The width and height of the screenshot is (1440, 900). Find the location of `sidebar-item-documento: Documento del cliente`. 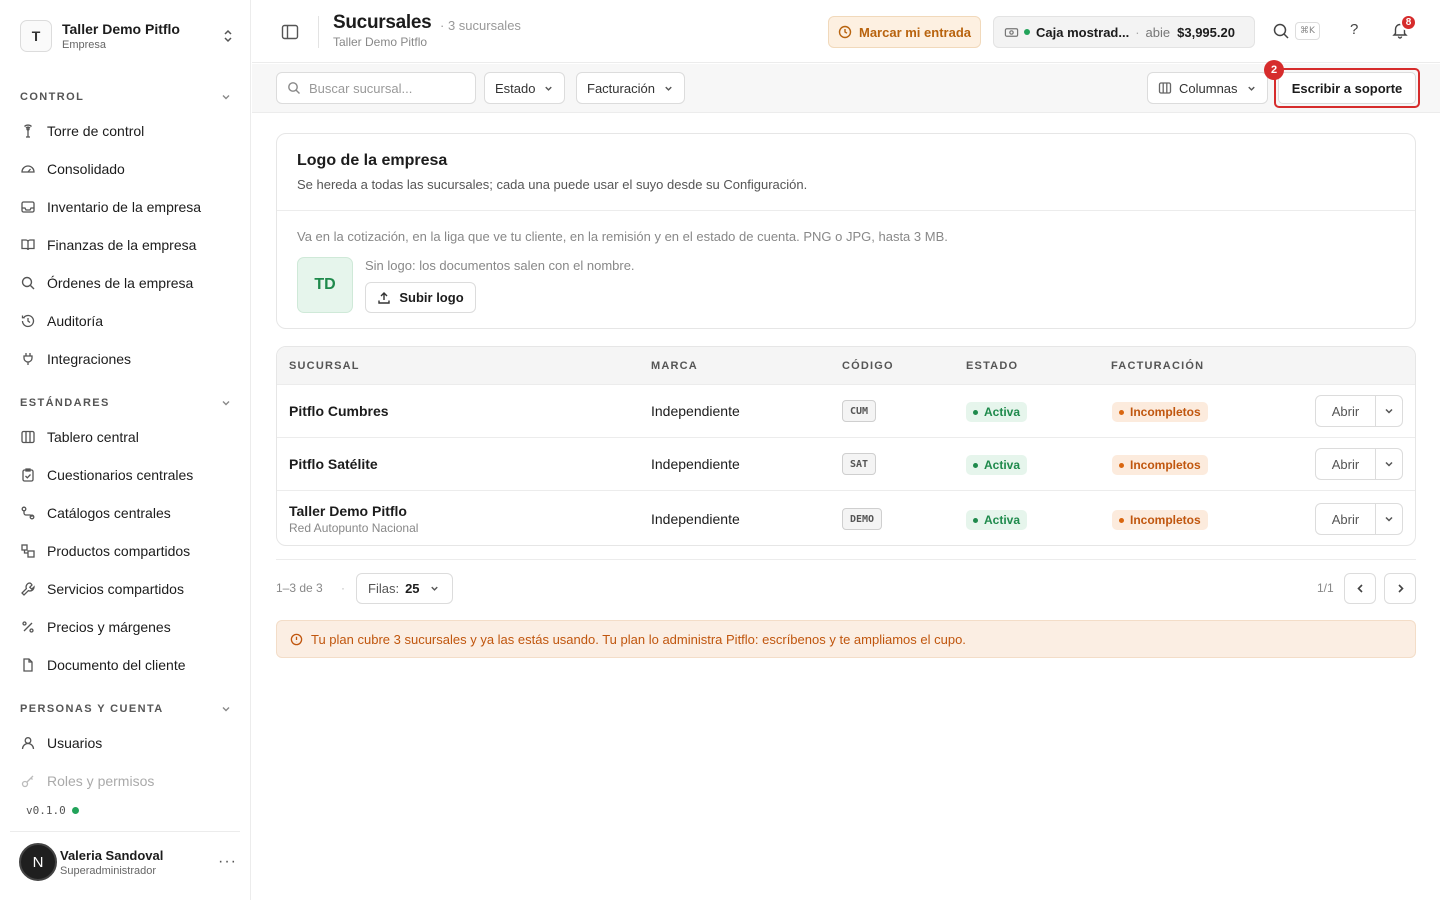

sidebar-item-documento: Documento del cliente is located at coordinates (128, 665).